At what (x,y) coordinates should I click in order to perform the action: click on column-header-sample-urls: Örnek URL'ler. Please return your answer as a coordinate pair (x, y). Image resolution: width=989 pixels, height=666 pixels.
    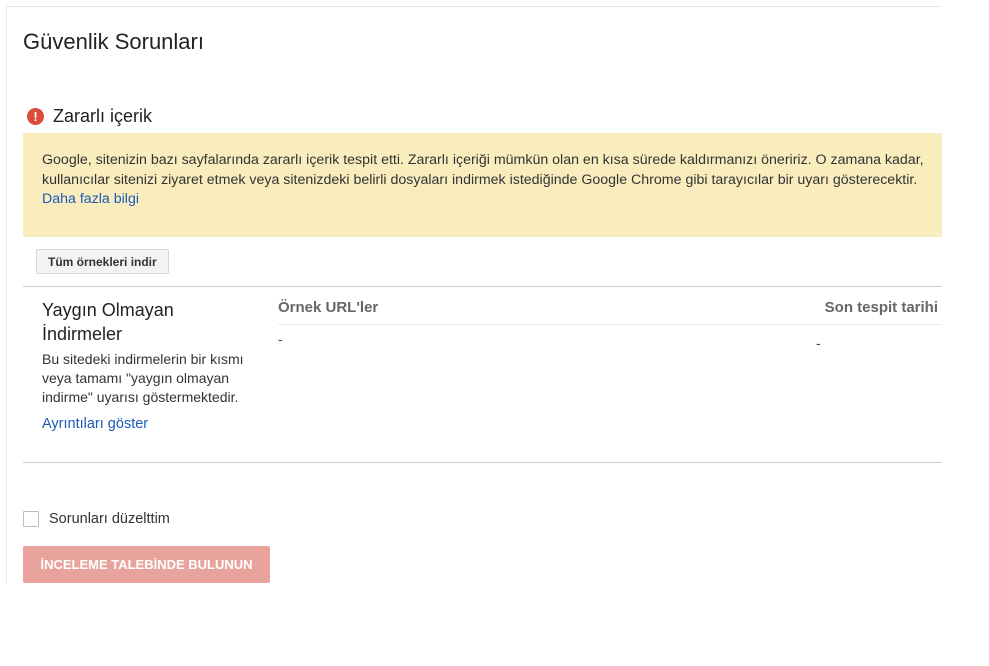
    Looking at the image, I should click on (328, 307).